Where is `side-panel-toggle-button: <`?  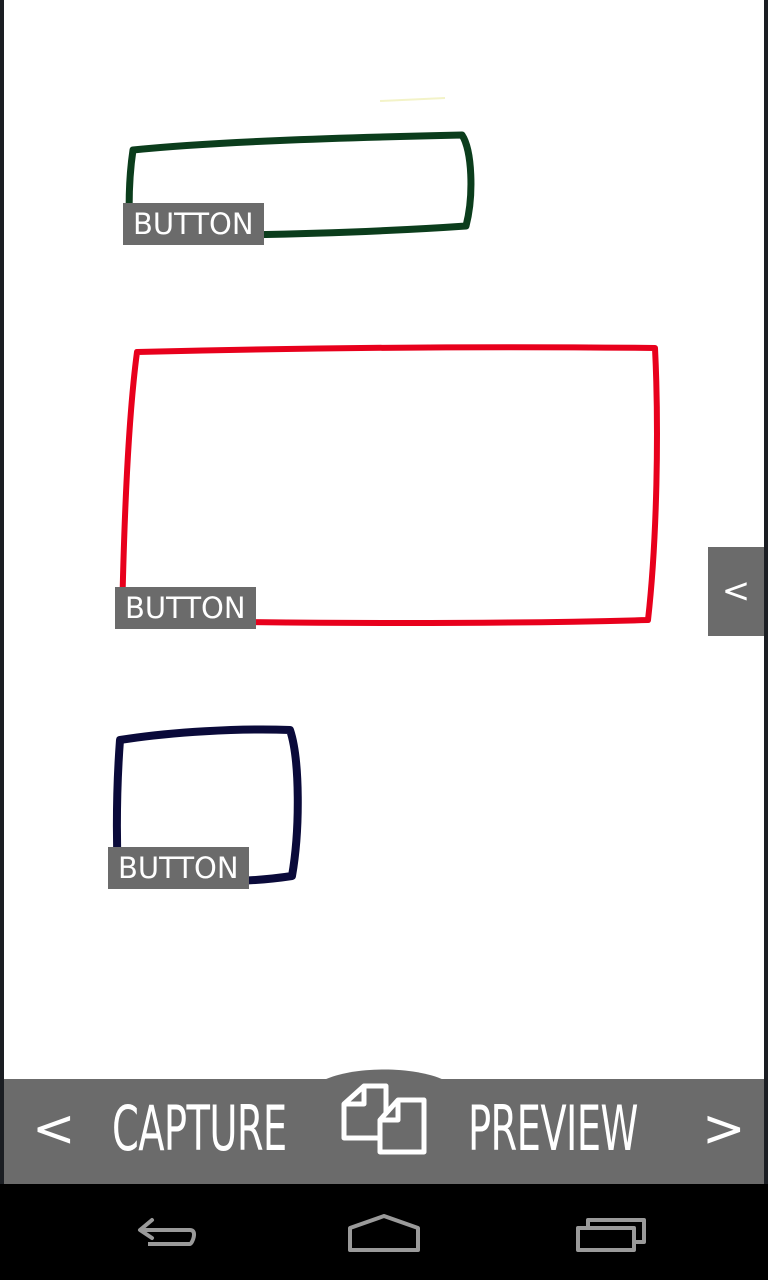 side-panel-toggle-button: < is located at coordinates (736, 591).